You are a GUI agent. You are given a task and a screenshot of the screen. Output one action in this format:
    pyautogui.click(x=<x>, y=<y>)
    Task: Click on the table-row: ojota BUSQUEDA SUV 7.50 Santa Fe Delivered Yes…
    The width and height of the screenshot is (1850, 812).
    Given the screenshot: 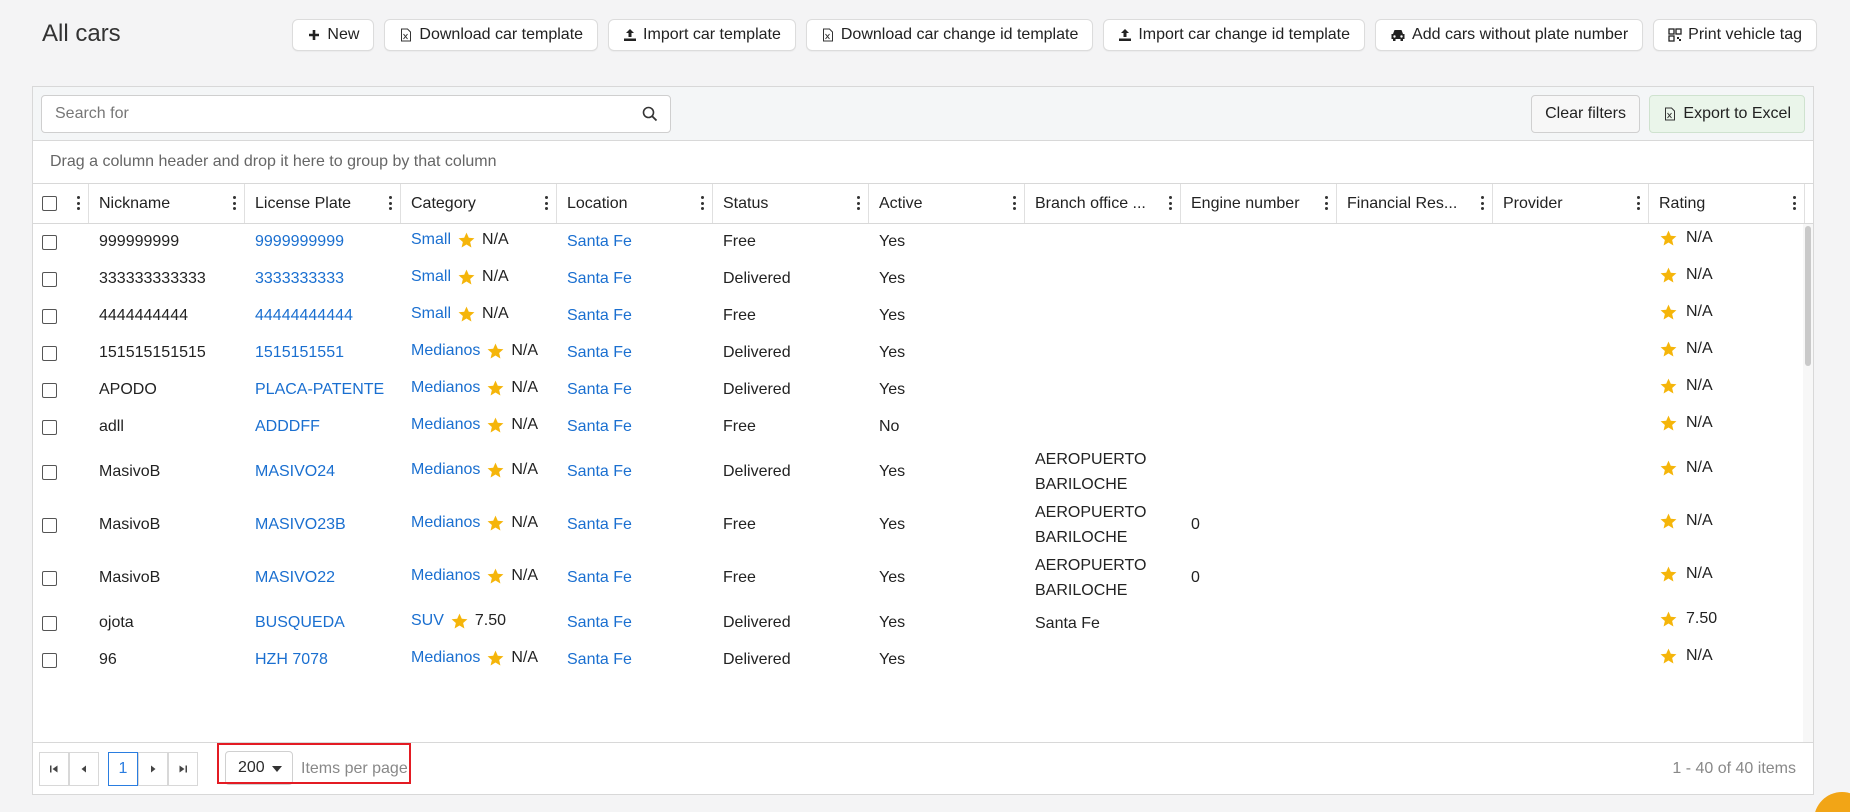 What is the action you would take?
    pyautogui.click(x=923, y=623)
    